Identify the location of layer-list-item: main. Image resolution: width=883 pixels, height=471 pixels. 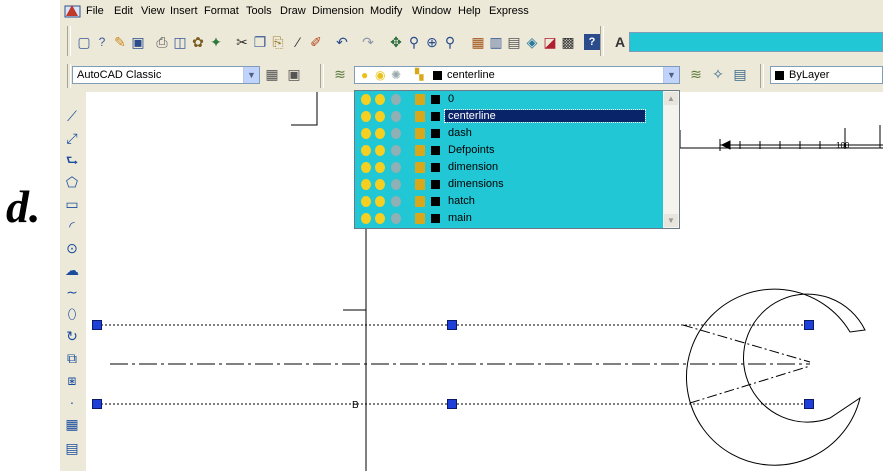
(507, 219).